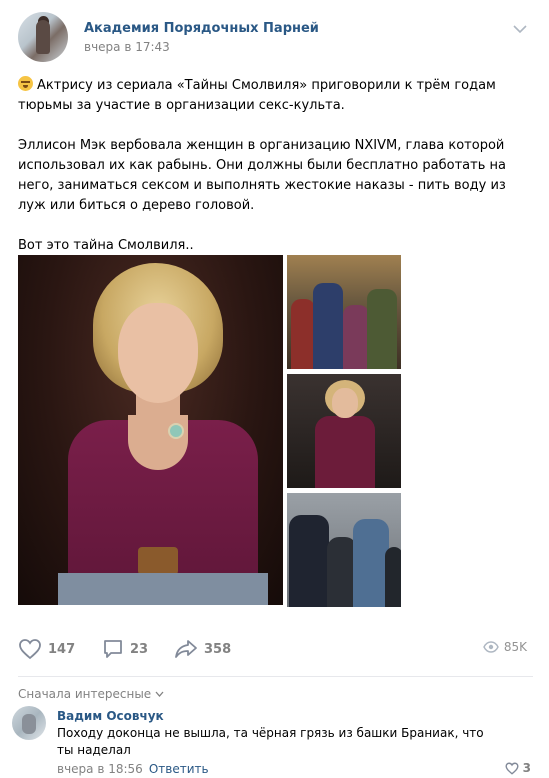  Describe the element at coordinates (110, 716) in the screenshot. I see `comment-author-link: Вадим Осовчук` at that location.